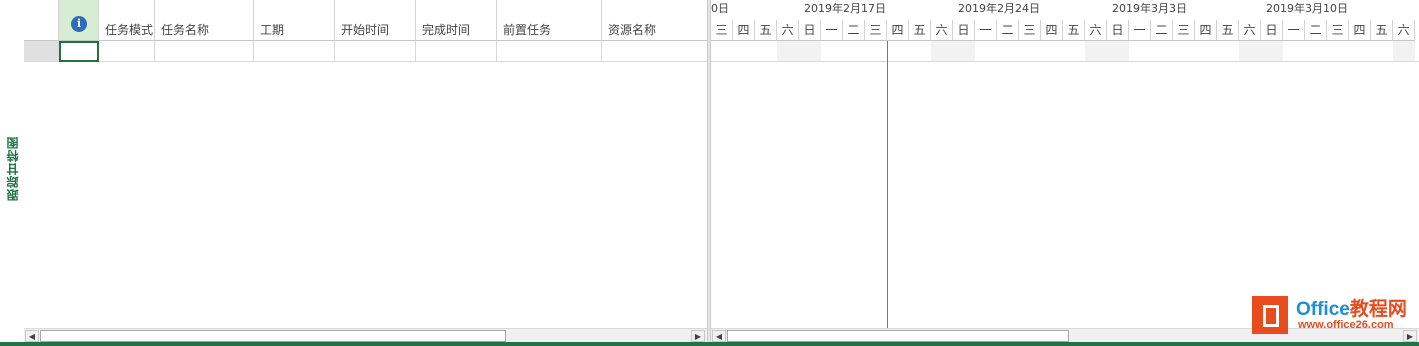  I want to click on watermark: Office教程网 www.office26.com, so click(1334, 318).